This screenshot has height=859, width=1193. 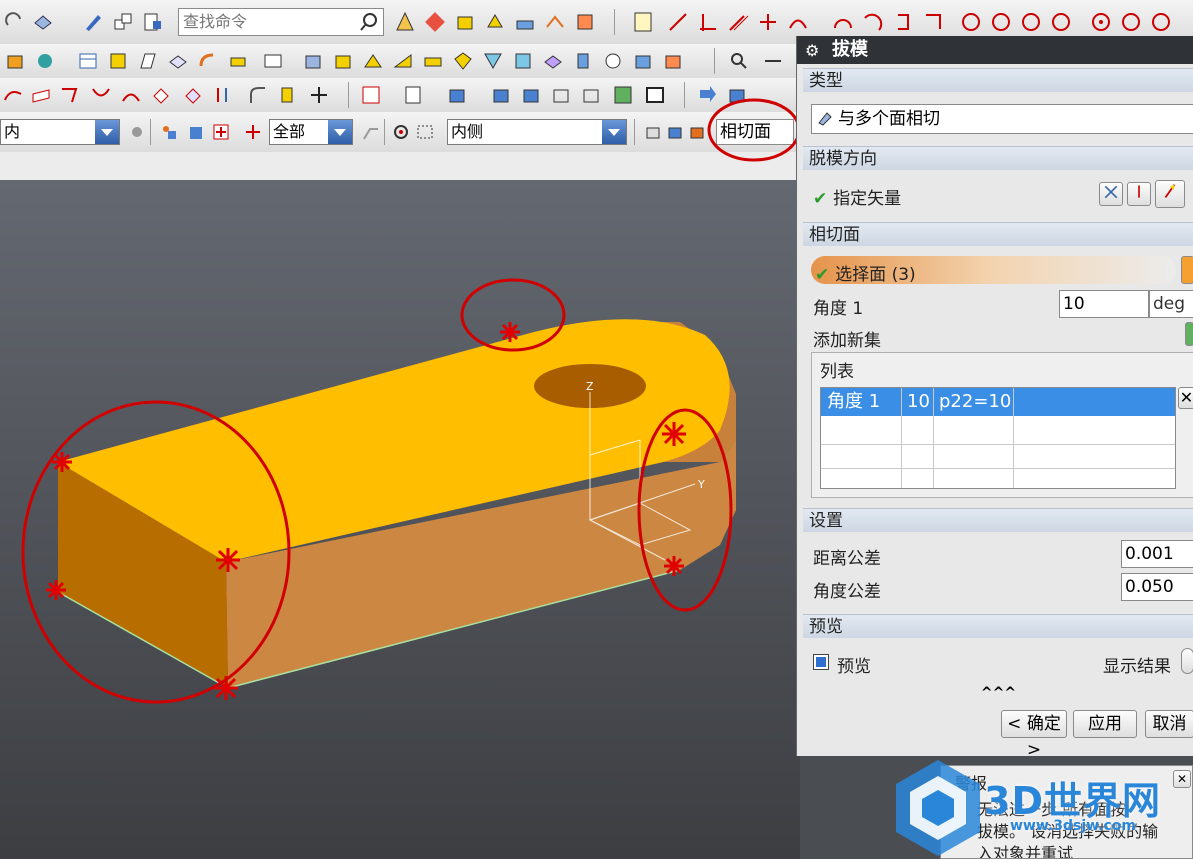 I want to click on vector-inferred-button, so click(x=1139, y=194).